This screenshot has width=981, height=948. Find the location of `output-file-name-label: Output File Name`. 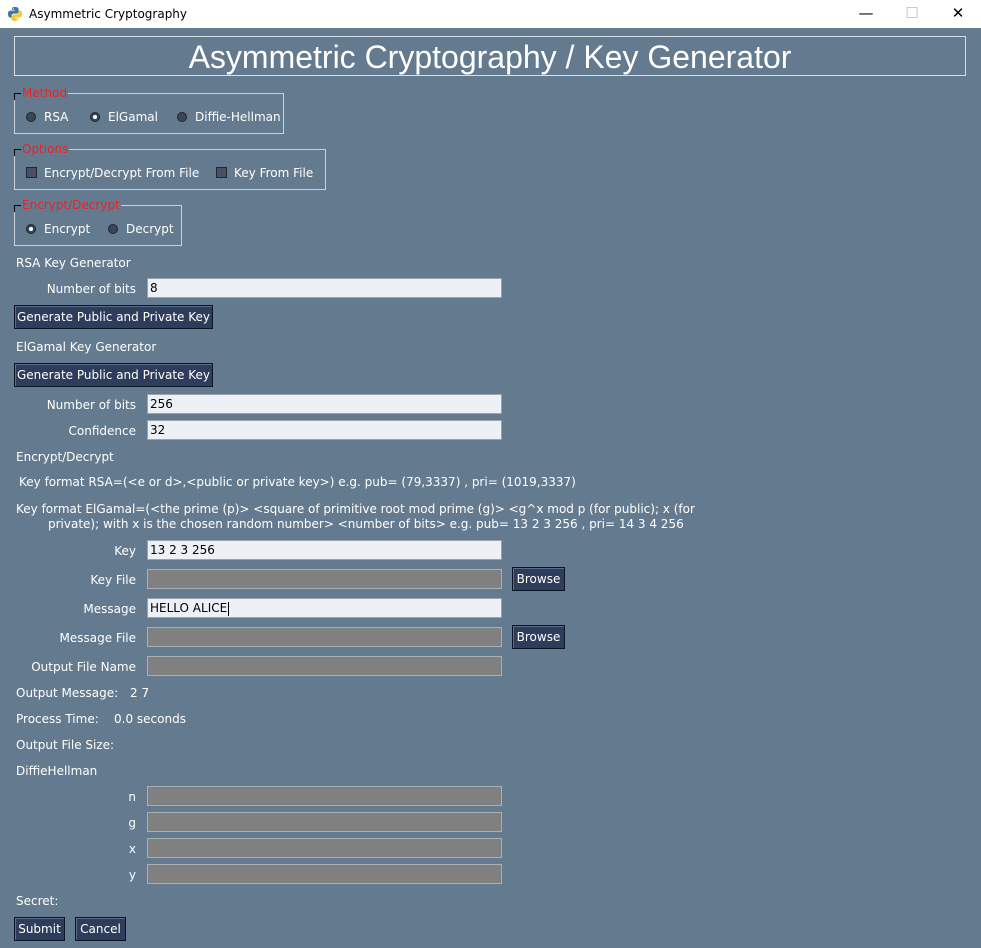

output-file-name-label: Output File Name is located at coordinates (83, 667).